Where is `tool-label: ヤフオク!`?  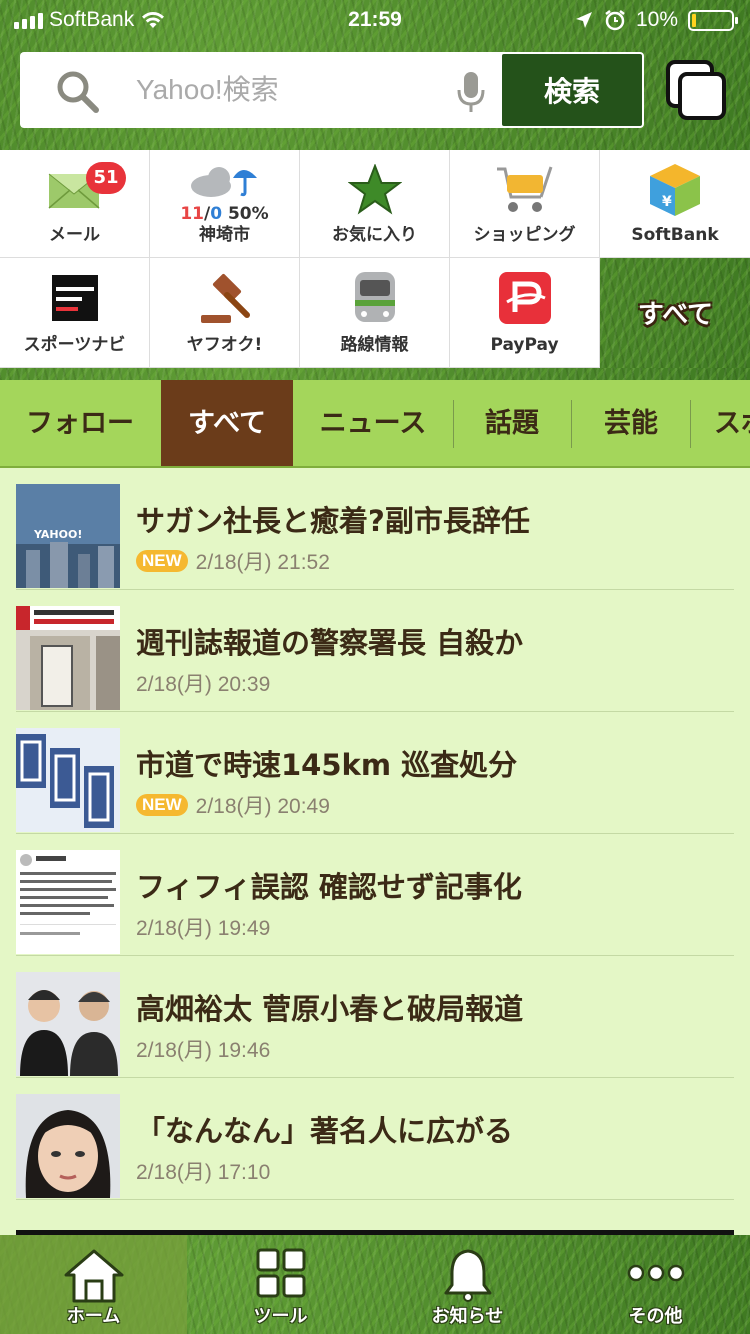
tool-label: ヤフオク! is located at coordinates (224, 345).